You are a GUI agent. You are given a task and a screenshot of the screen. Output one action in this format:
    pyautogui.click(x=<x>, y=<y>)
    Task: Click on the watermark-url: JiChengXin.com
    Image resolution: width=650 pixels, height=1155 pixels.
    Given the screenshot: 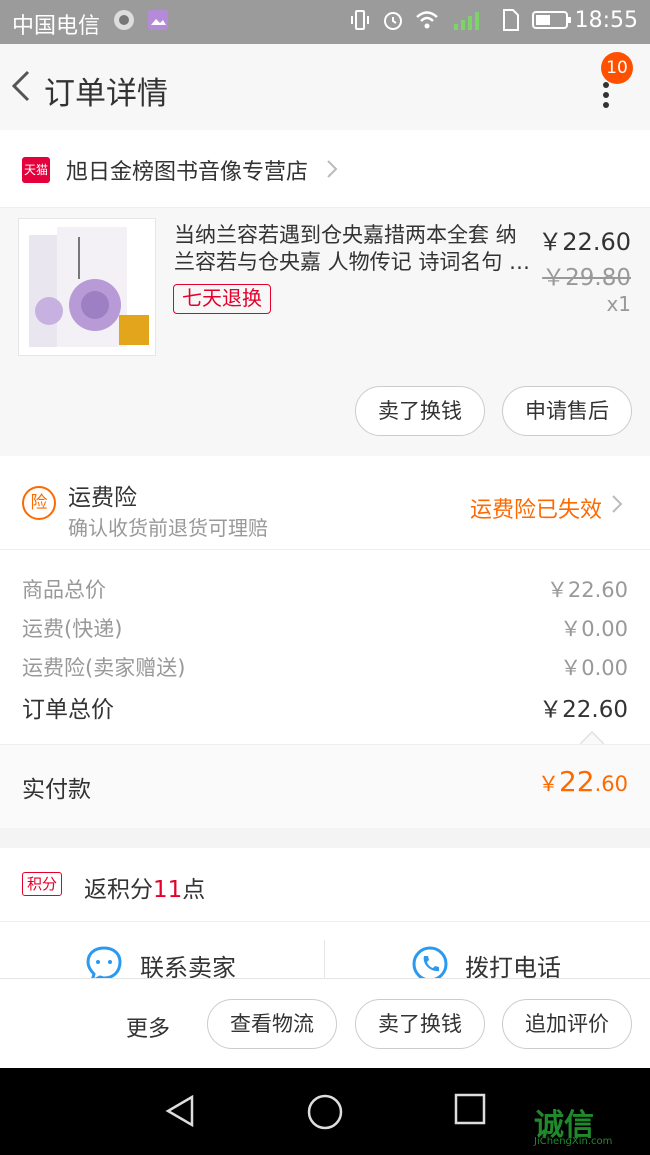 What is the action you would take?
    pyautogui.click(x=573, y=1141)
    